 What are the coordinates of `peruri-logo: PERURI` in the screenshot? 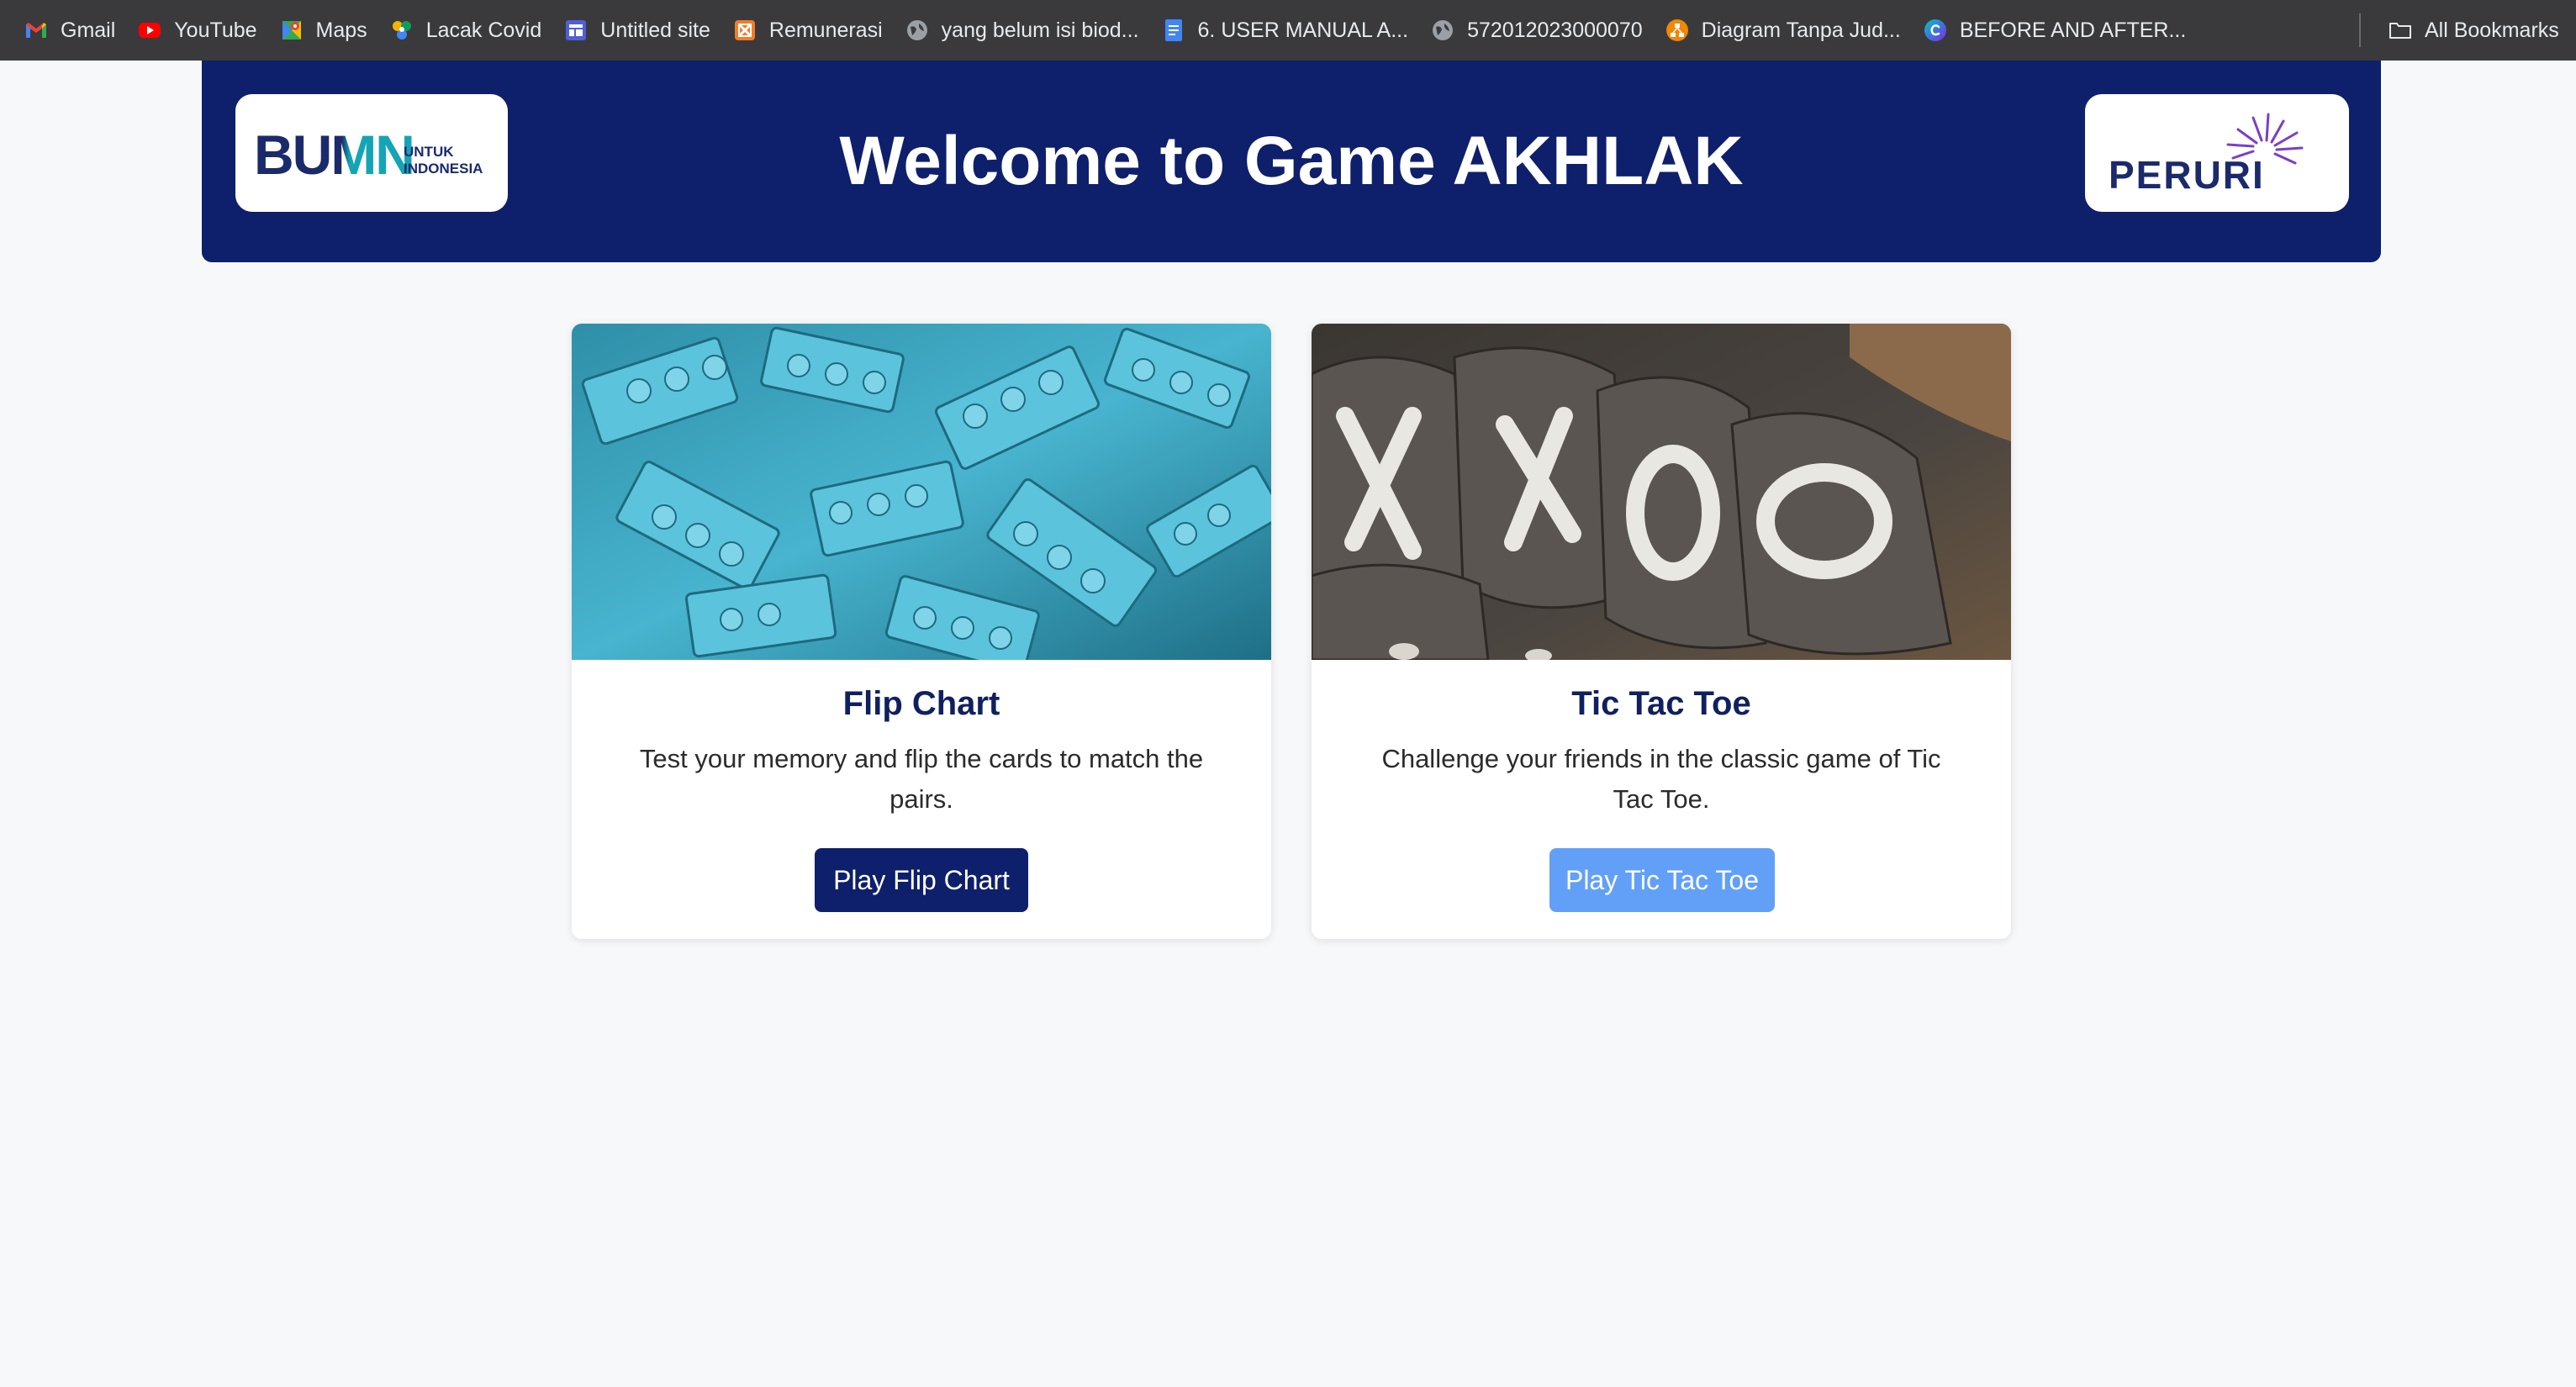 It's located at (2206, 155).